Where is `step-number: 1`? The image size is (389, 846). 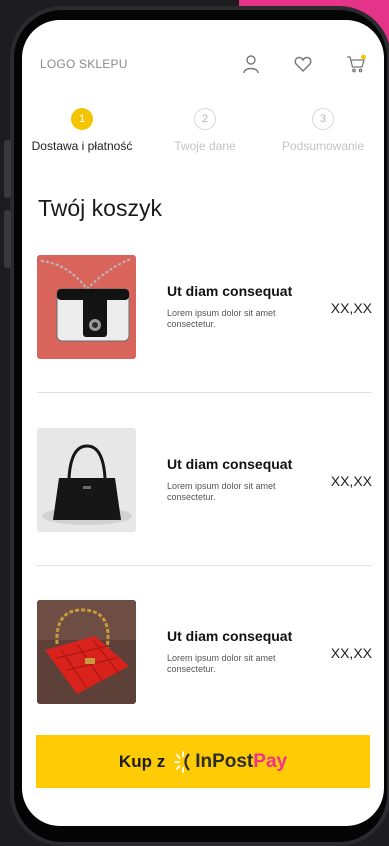 step-number: 1 is located at coordinates (82, 119).